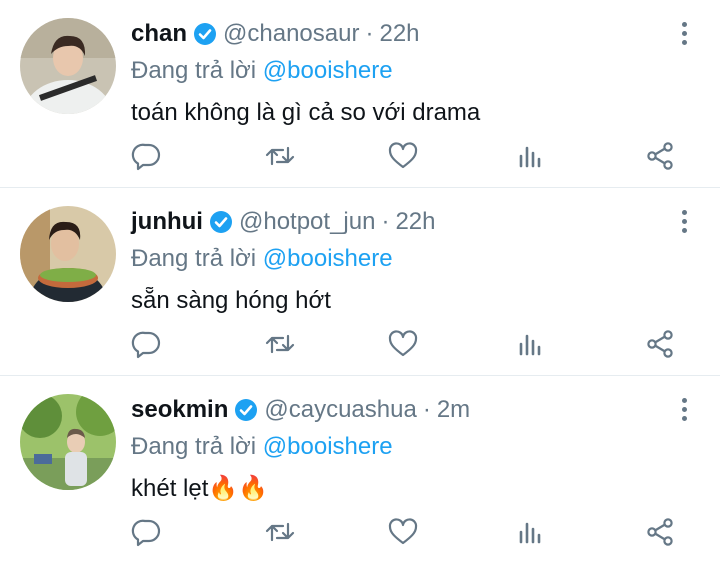 The image size is (720, 565). Describe the element at coordinates (179, 410) in the screenshot. I see `user-name: seokmin` at that location.